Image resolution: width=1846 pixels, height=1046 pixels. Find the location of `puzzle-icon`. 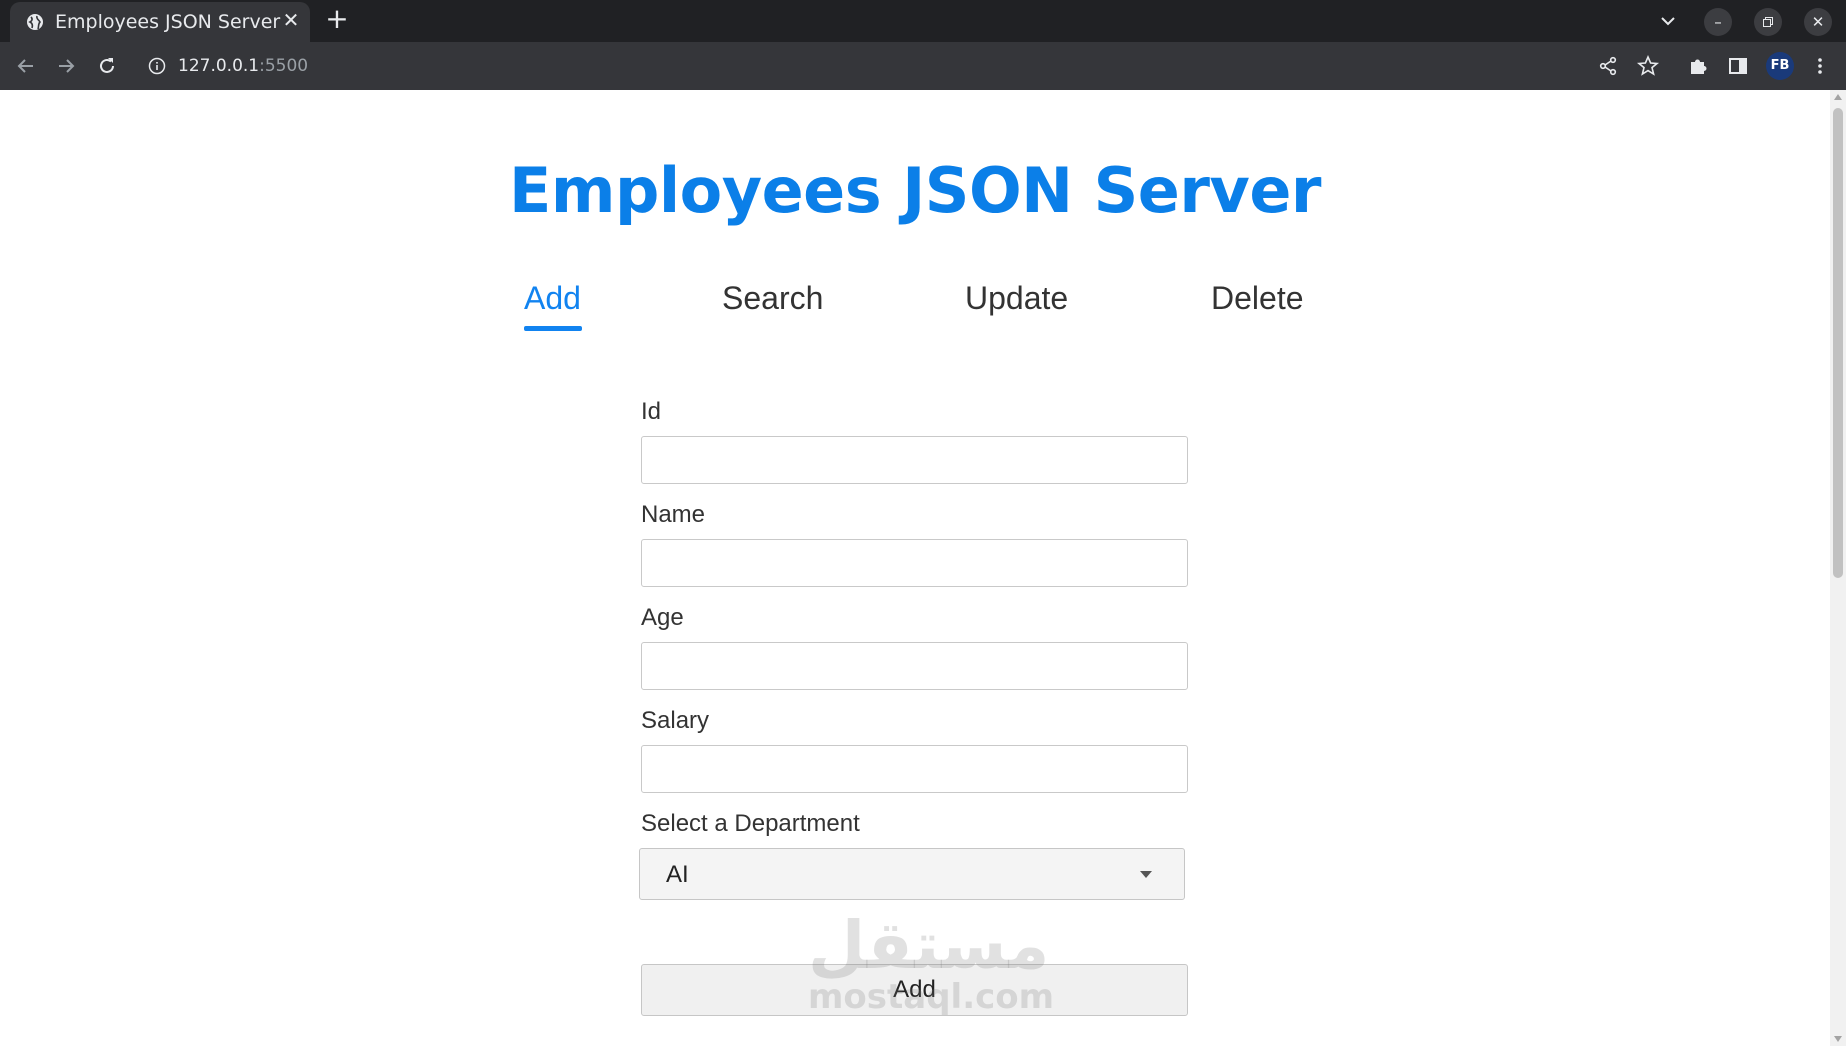

puzzle-icon is located at coordinates (1698, 66).